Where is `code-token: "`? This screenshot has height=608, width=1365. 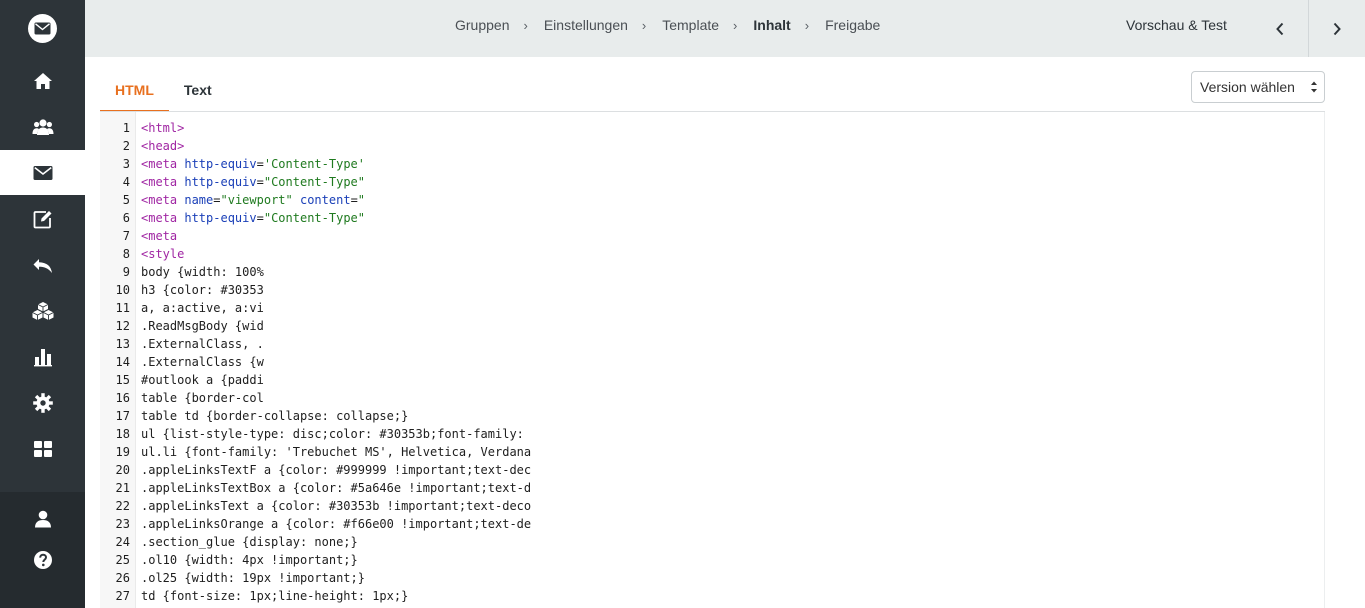
code-token: " is located at coordinates (361, 200).